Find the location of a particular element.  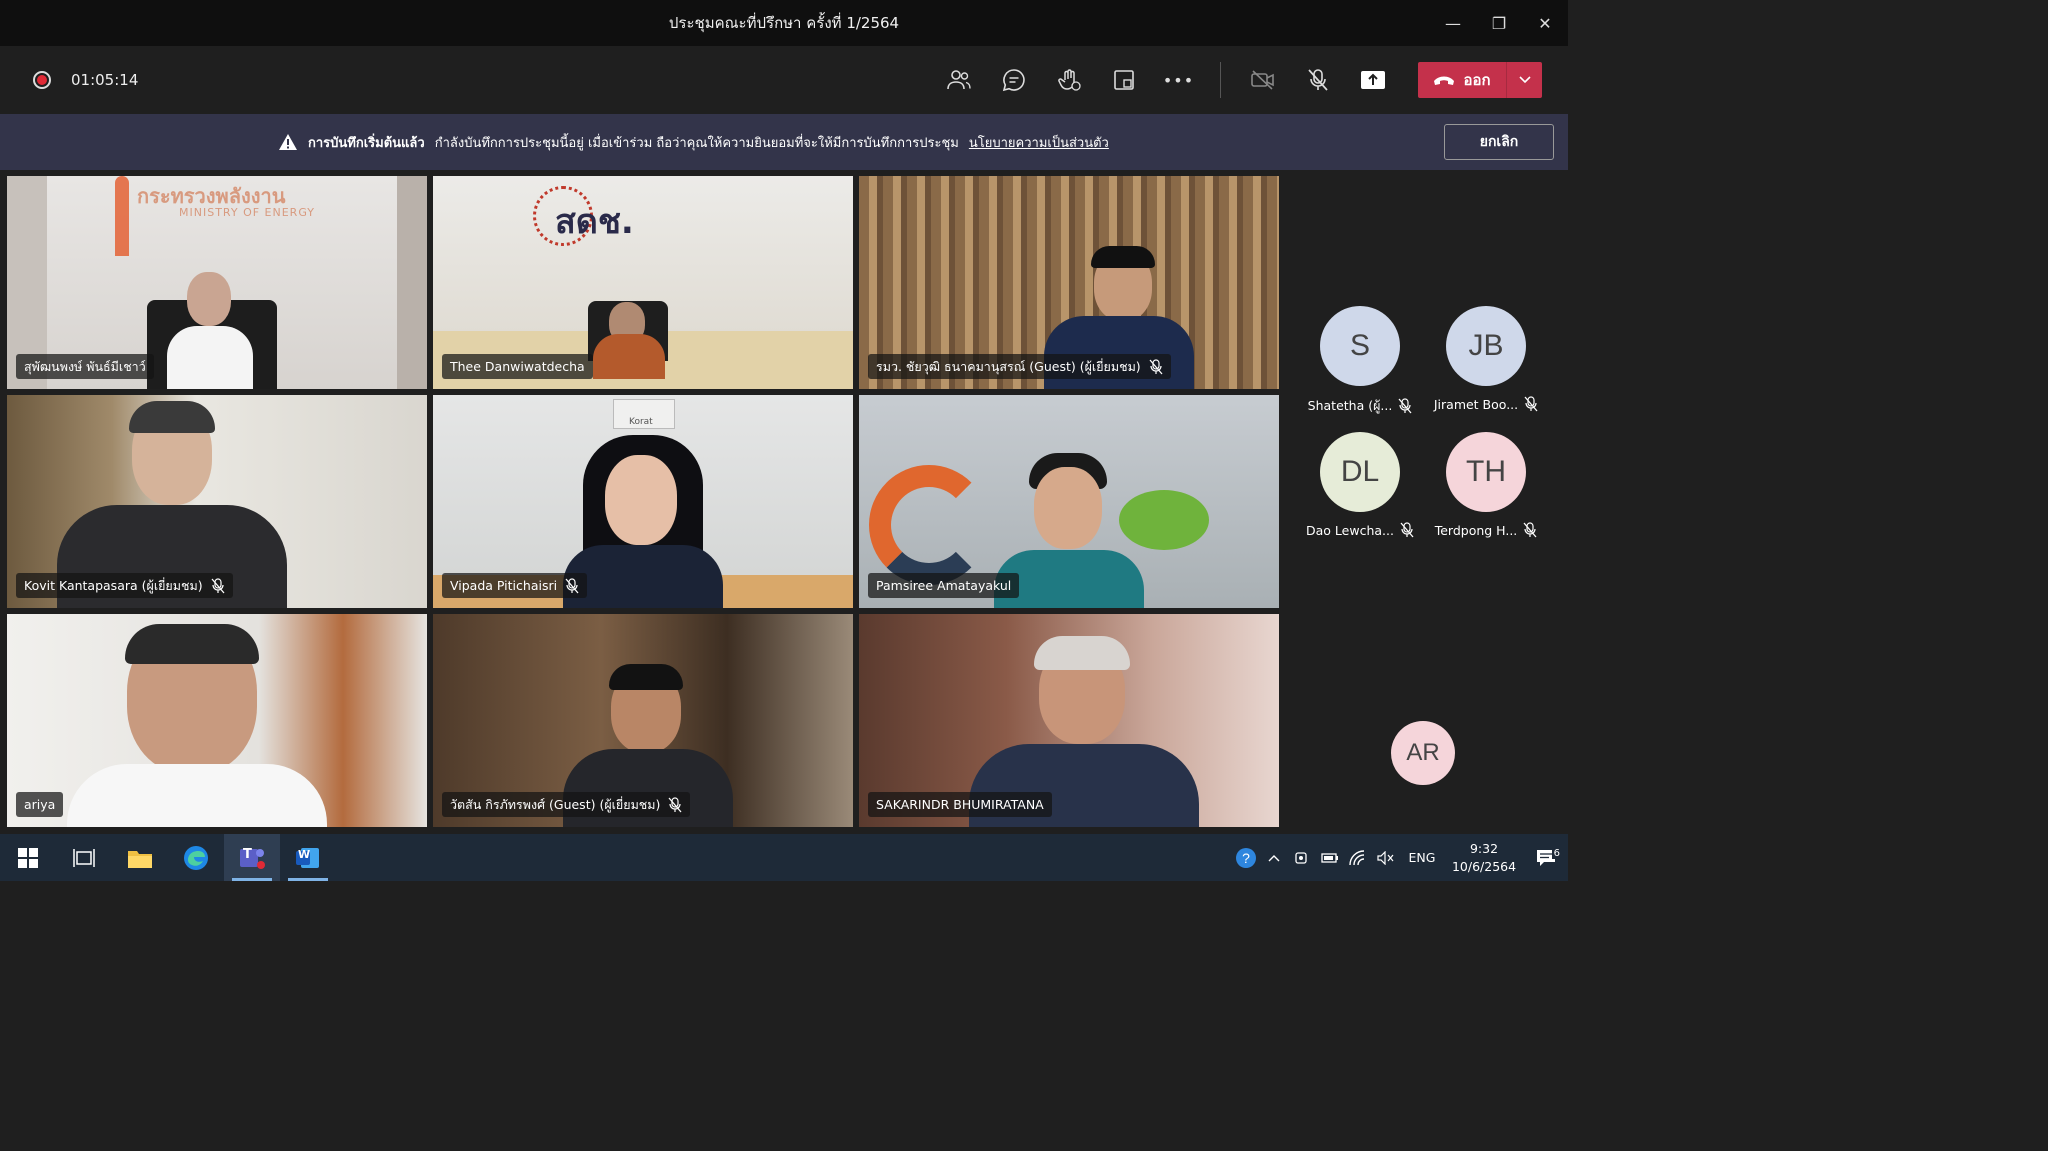

system-tray: ? ENG 9:32 10/6/2564 6 is located at coordinates (1400, 857).